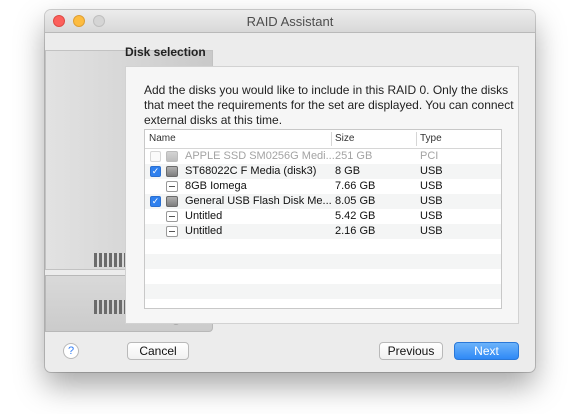  I want to click on cell-name: 8GB Iomega, so click(216, 186).